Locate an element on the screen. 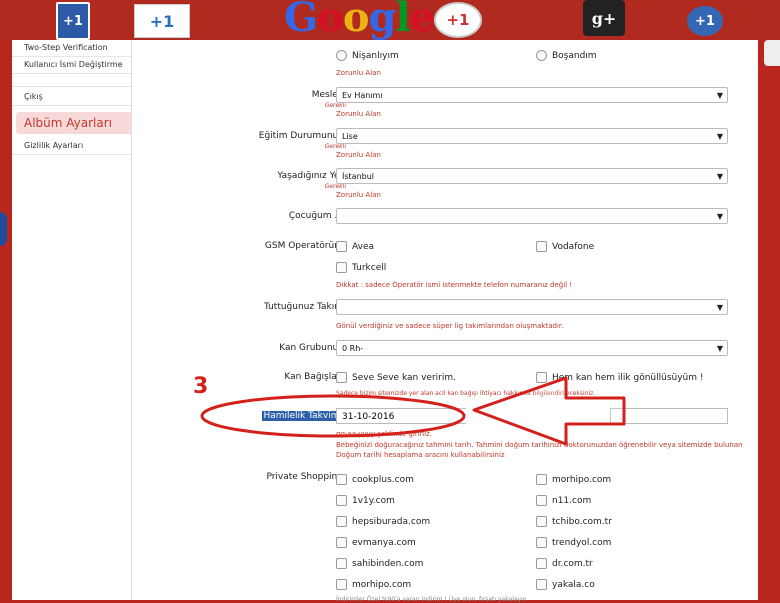  checkbox-label: evmanya.com is located at coordinates (384, 542).